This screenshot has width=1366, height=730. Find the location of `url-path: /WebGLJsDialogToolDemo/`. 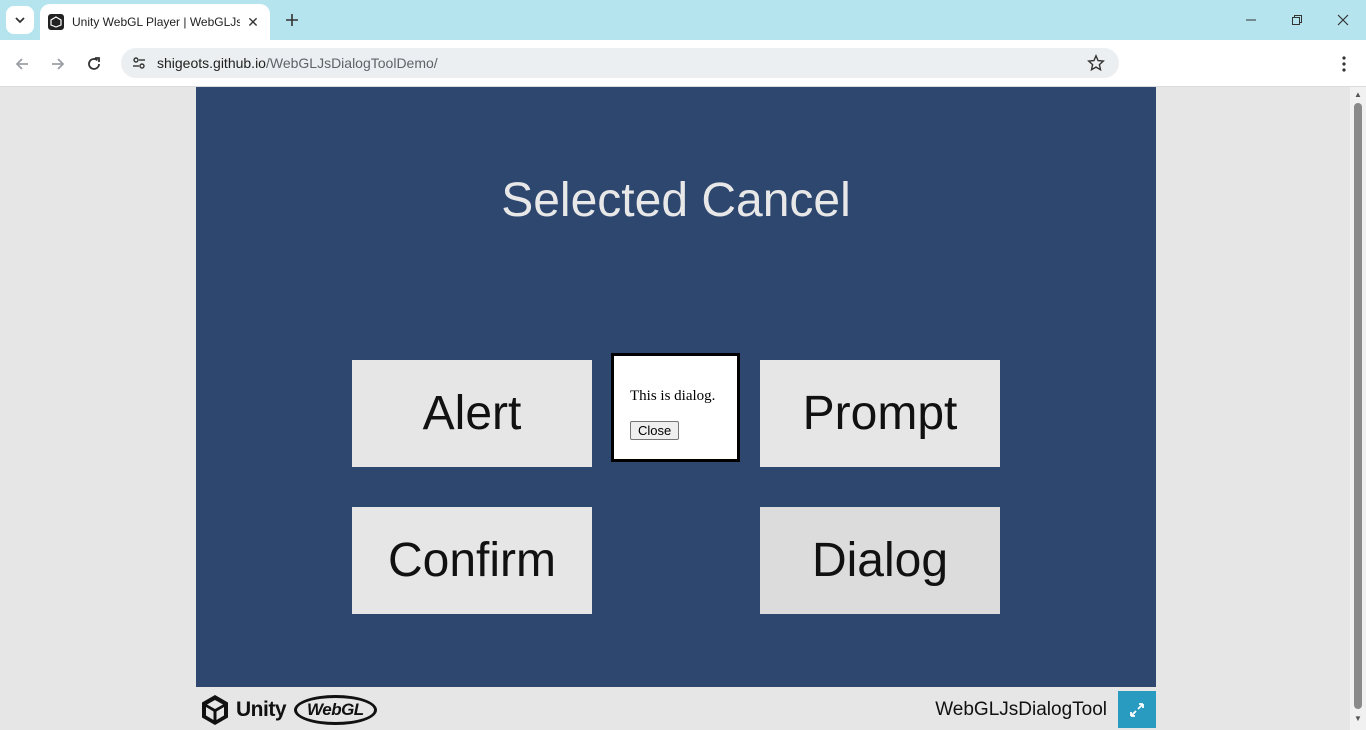

url-path: /WebGLJsDialogToolDemo/ is located at coordinates (351, 63).